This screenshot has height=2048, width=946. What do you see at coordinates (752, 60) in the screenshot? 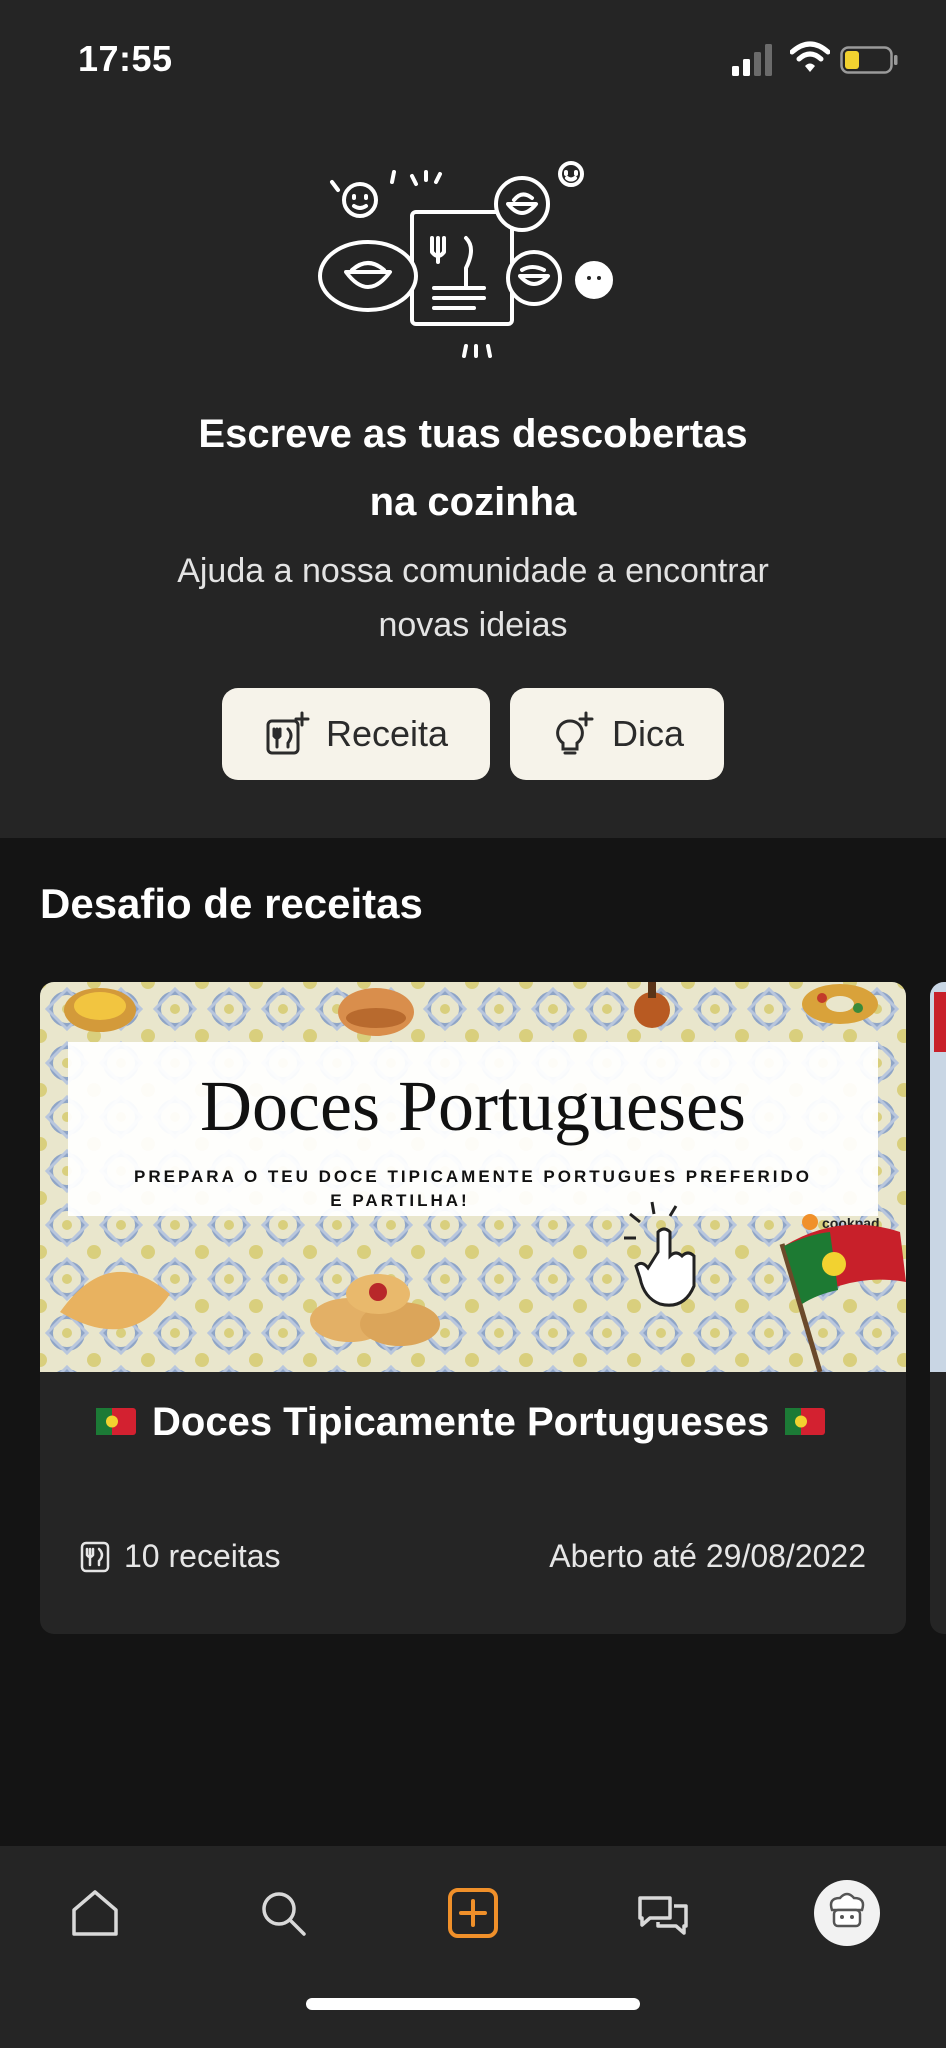
I see `cellular-signal-icon` at bounding box center [752, 60].